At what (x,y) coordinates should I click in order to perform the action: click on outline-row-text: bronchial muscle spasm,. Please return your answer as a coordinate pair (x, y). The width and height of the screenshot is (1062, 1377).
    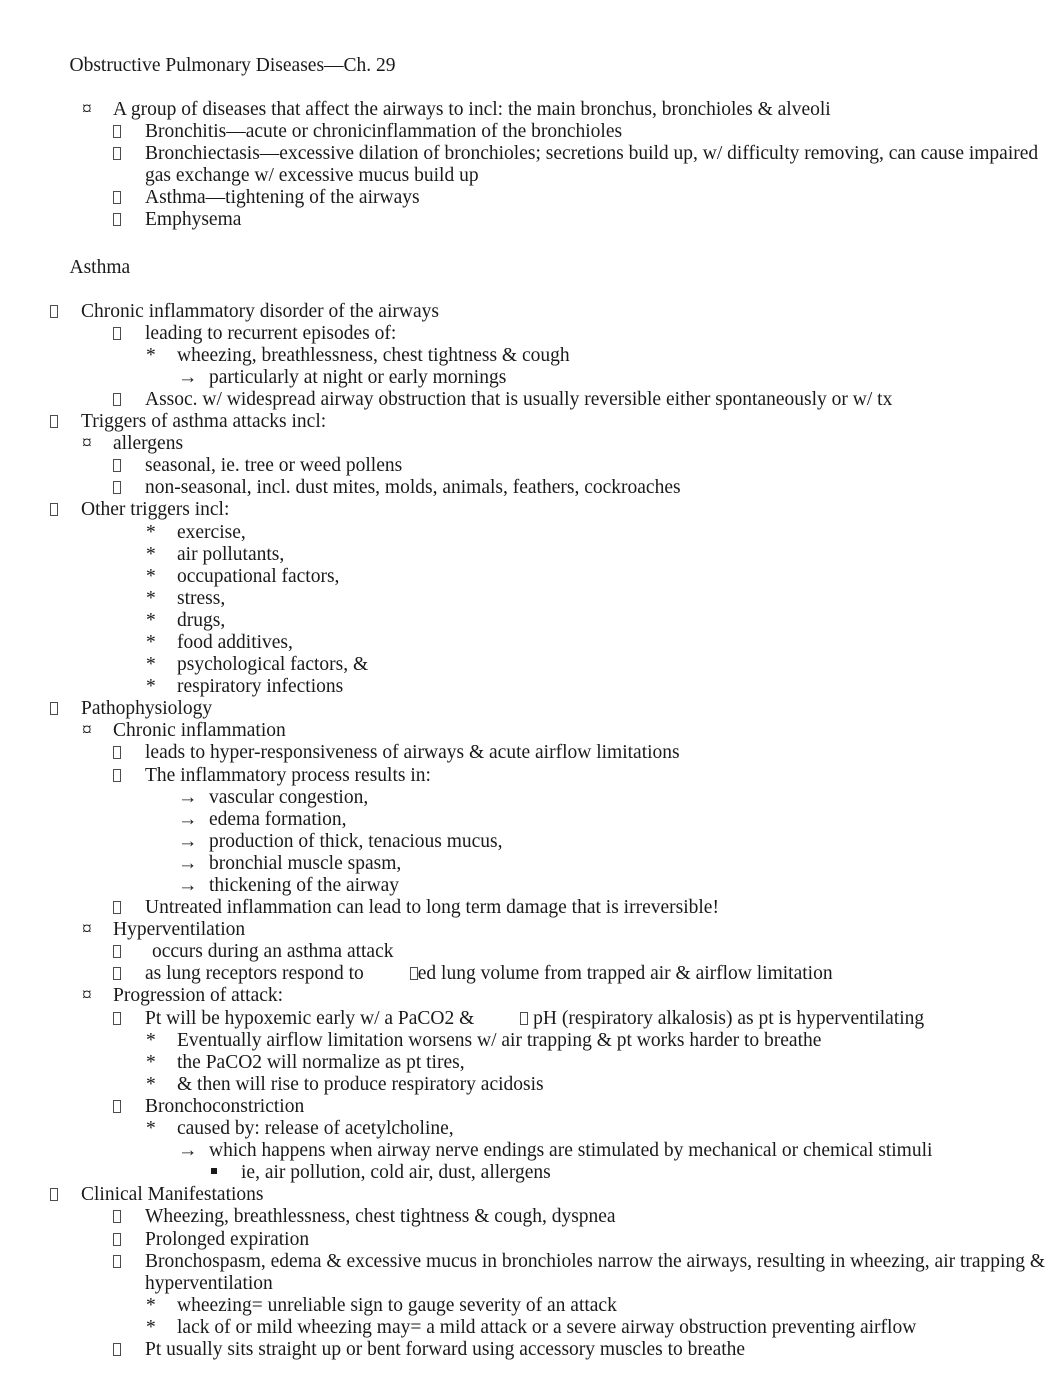
    Looking at the image, I should click on (305, 863).